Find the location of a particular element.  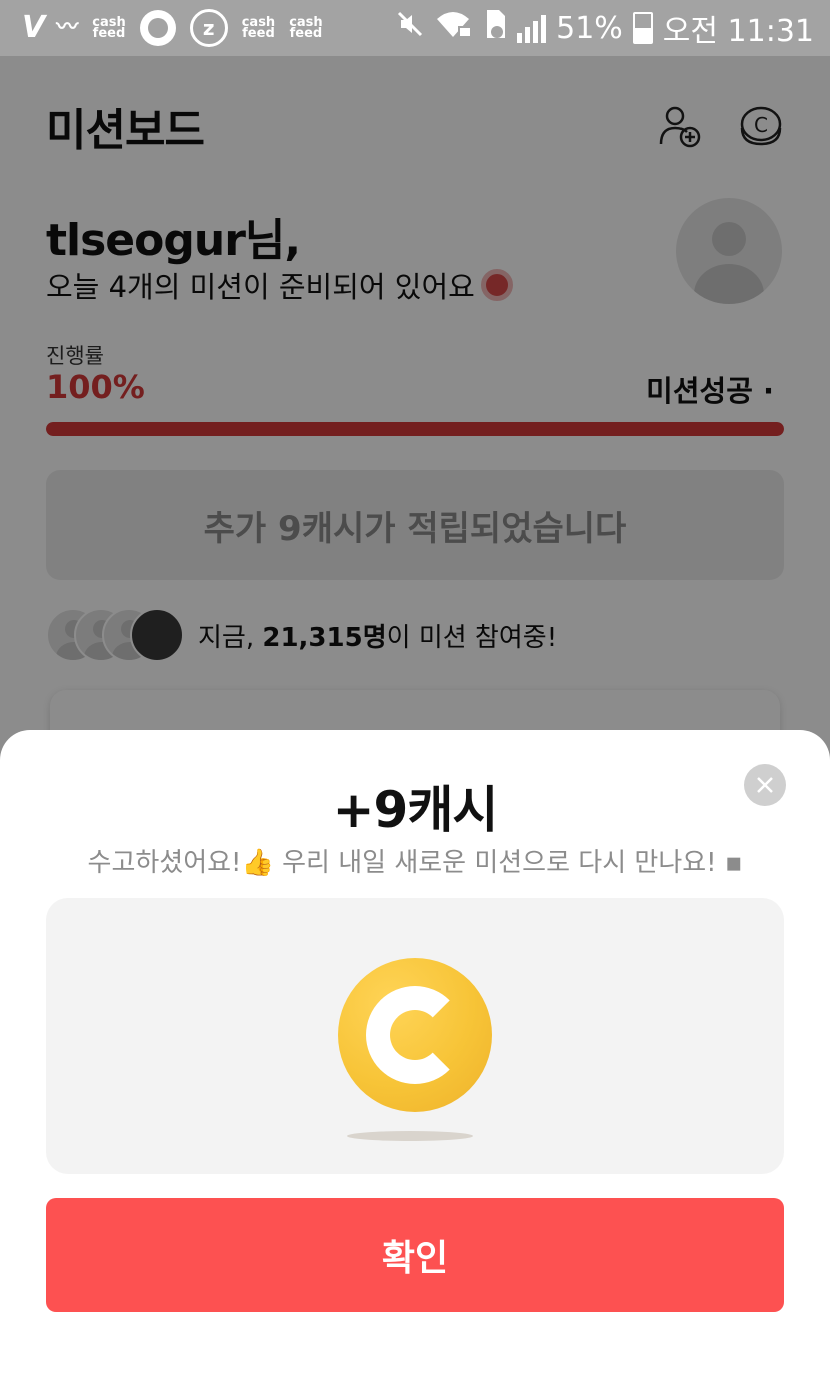

close-button is located at coordinates (765, 785).